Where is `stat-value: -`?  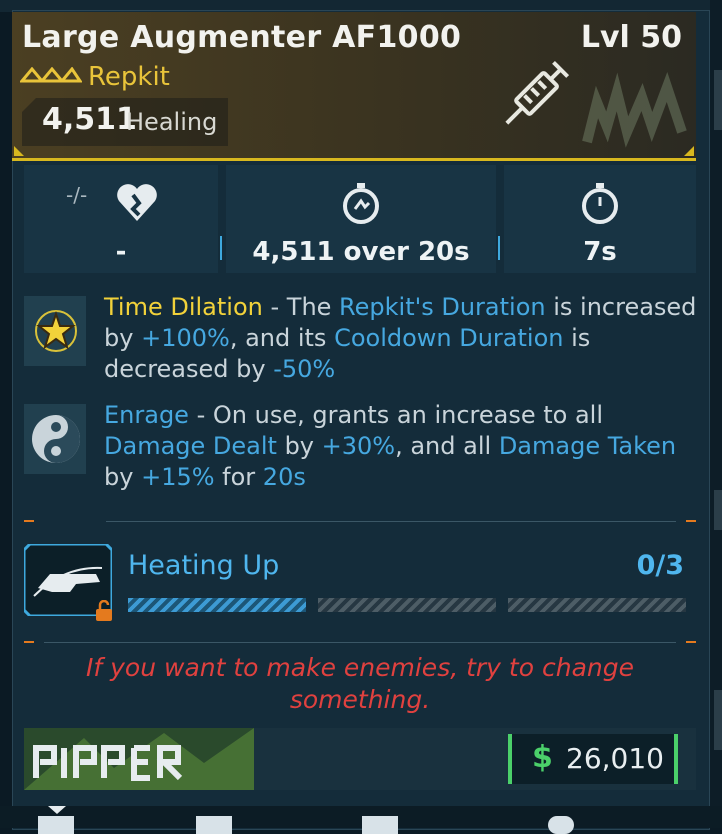 stat-value: - is located at coordinates (121, 252).